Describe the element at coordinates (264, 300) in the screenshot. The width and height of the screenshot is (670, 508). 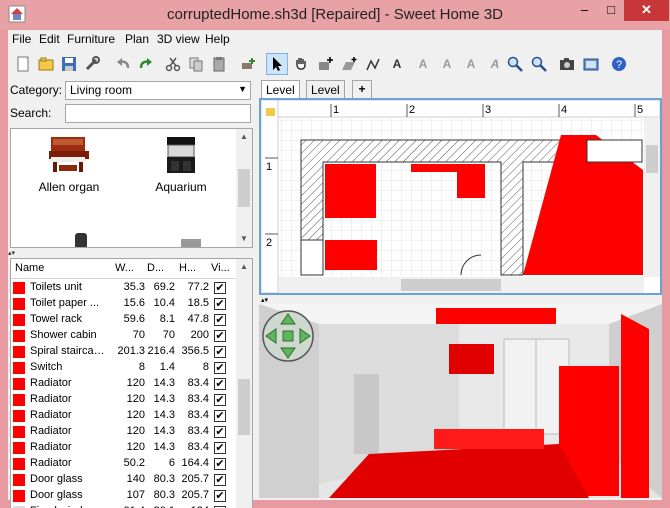
I see `plan-3d-splitter: ▴▾` at that location.